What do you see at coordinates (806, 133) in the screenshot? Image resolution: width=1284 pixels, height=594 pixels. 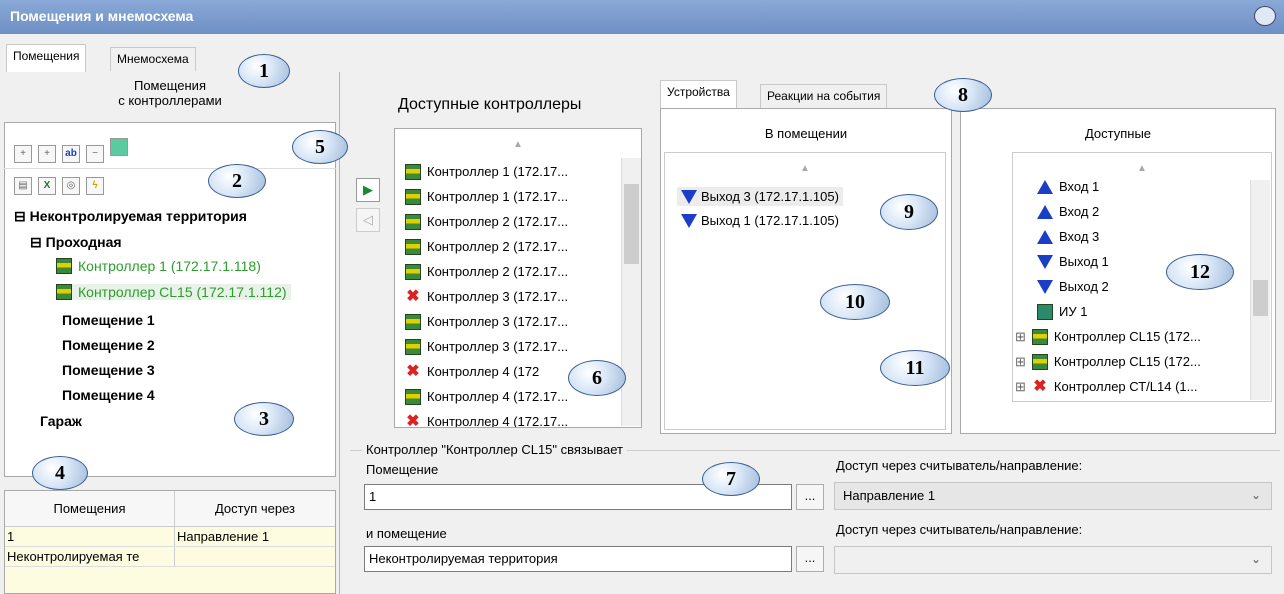 I see `in-room-title: В помещении` at bounding box center [806, 133].